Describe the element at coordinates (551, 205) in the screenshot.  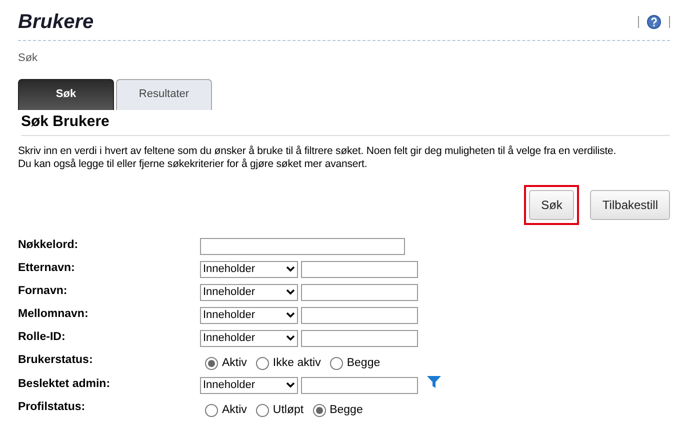
I see `search-button: Søk` at that location.